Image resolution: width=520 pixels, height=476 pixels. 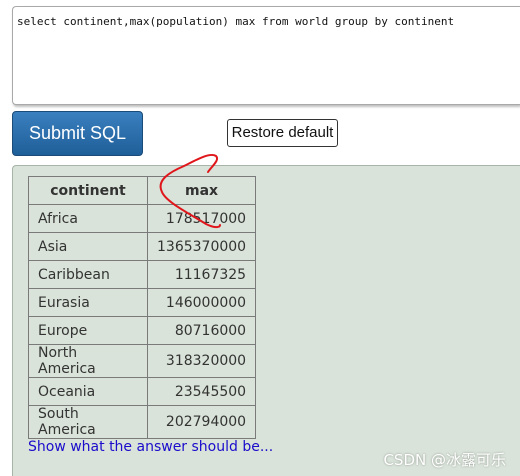 I want to click on cell-max: 11167325, so click(x=201, y=274).